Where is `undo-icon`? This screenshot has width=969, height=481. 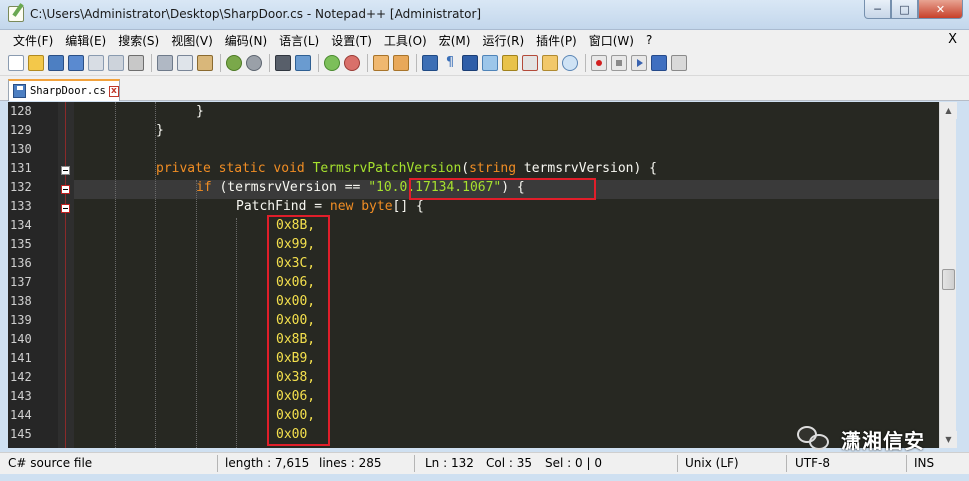
undo-icon is located at coordinates (234, 62).